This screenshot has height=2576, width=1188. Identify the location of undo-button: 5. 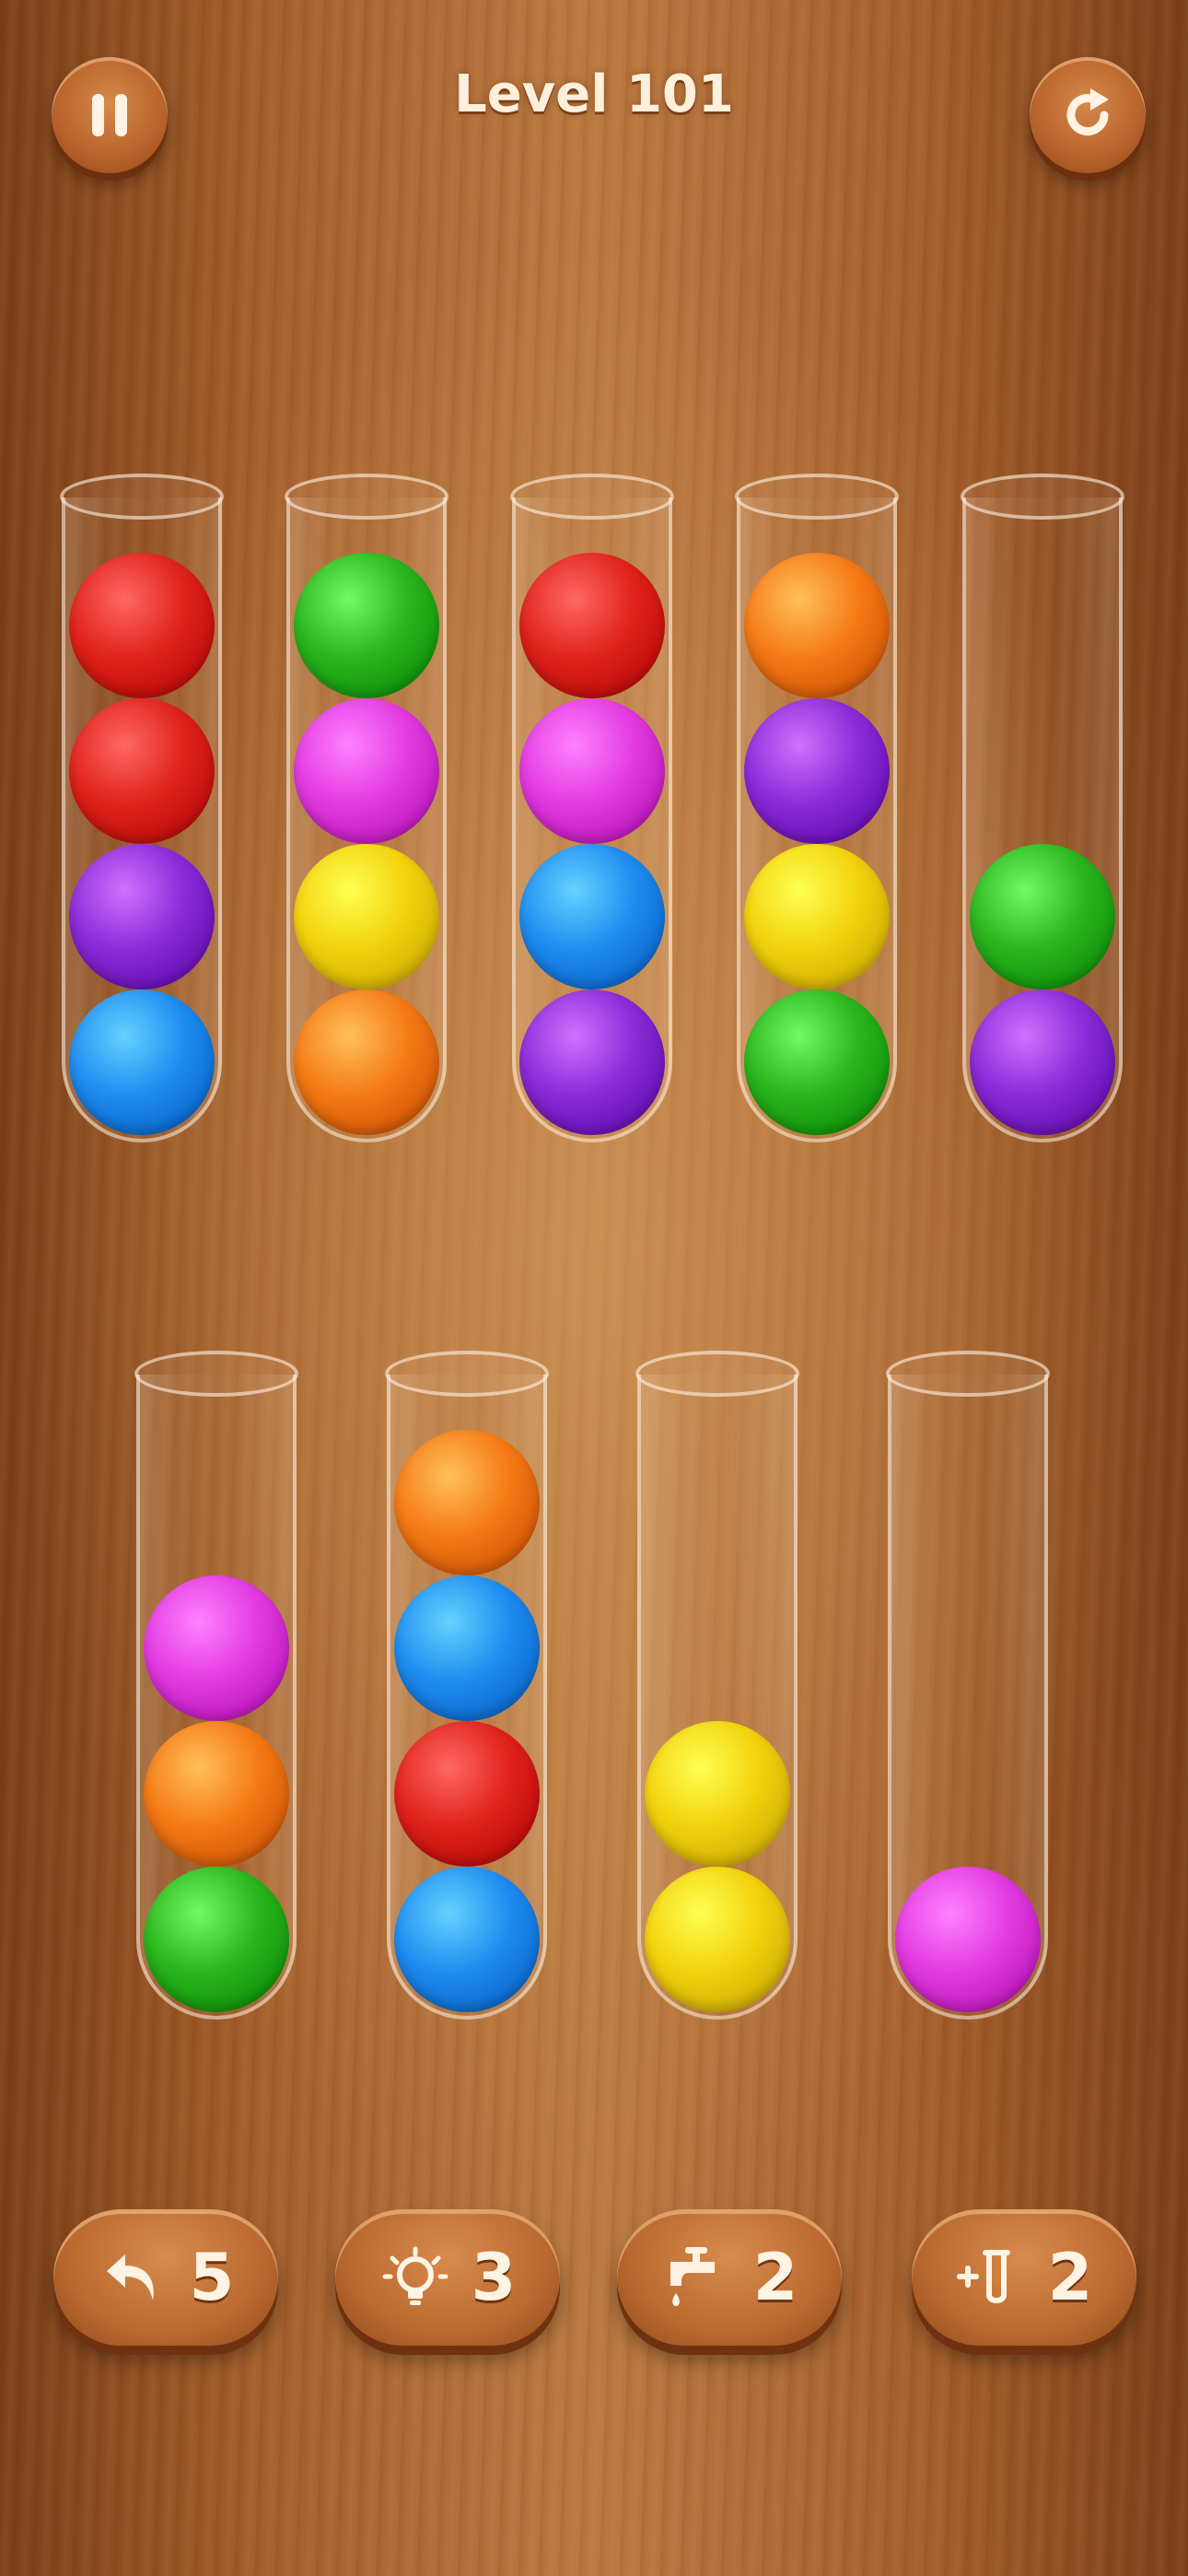
(165, 2277).